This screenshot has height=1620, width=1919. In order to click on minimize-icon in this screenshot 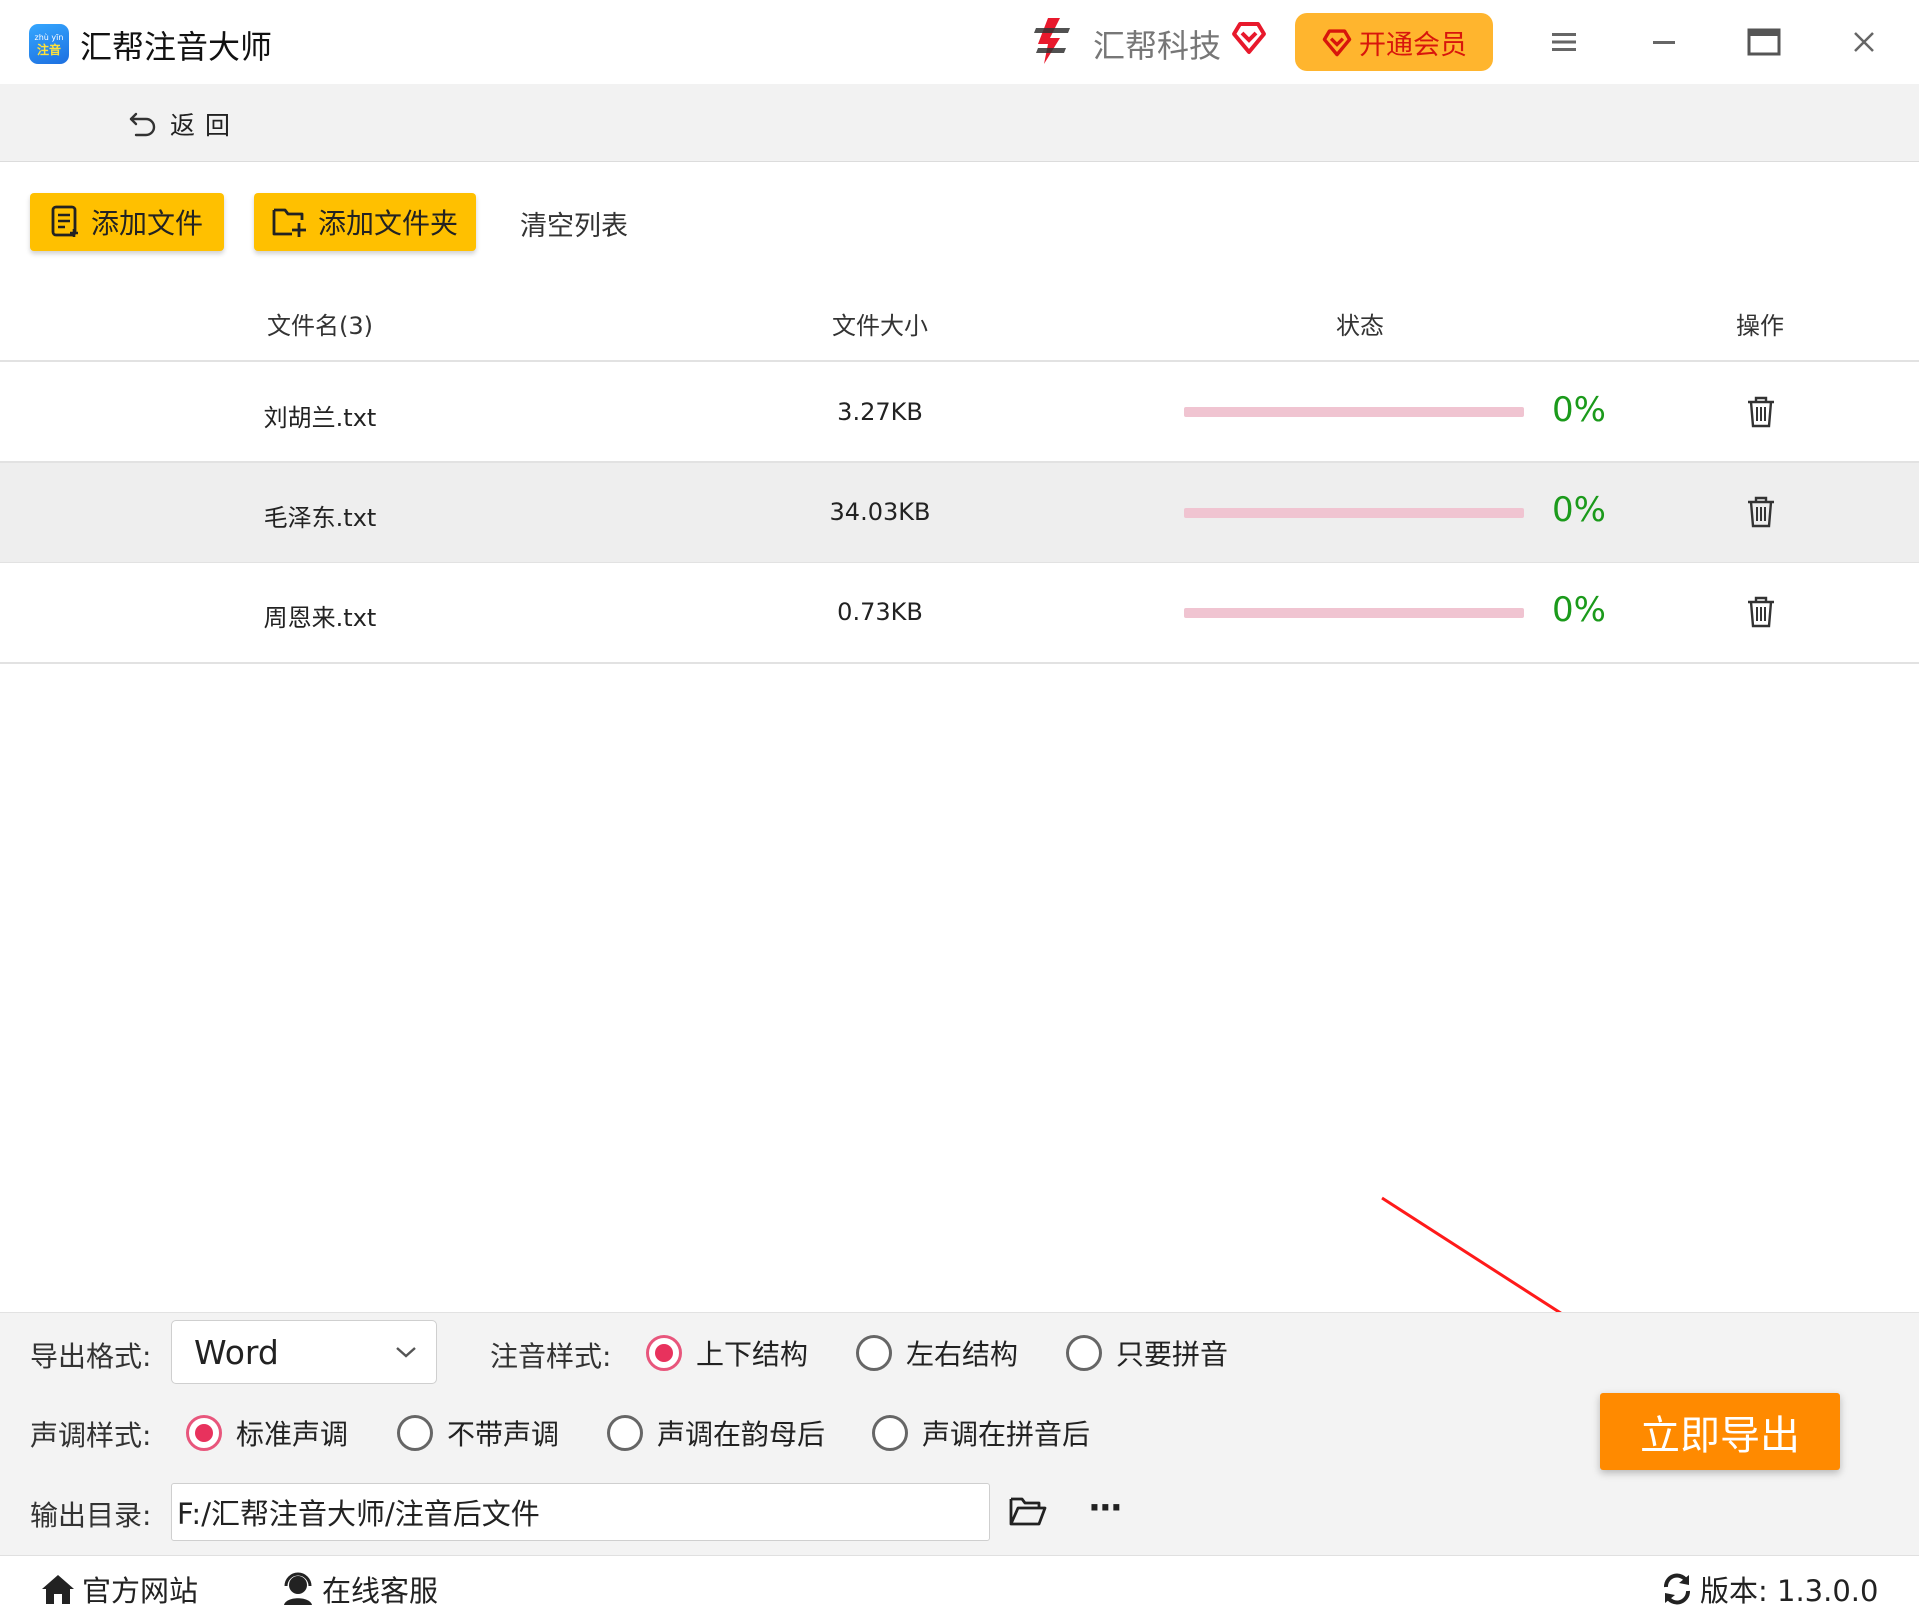, I will do `click(1664, 42)`.